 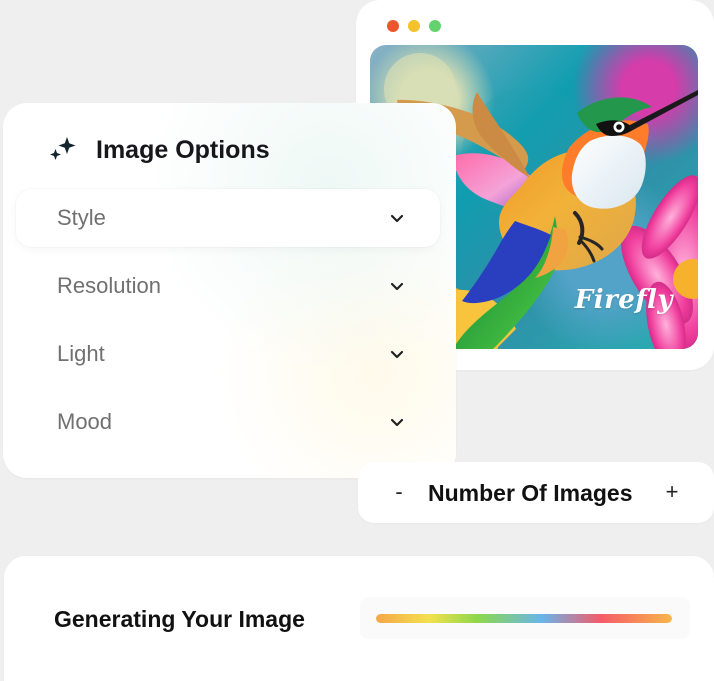 I want to click on firefly-watermark: Firefly, so click(x=623, y=300).